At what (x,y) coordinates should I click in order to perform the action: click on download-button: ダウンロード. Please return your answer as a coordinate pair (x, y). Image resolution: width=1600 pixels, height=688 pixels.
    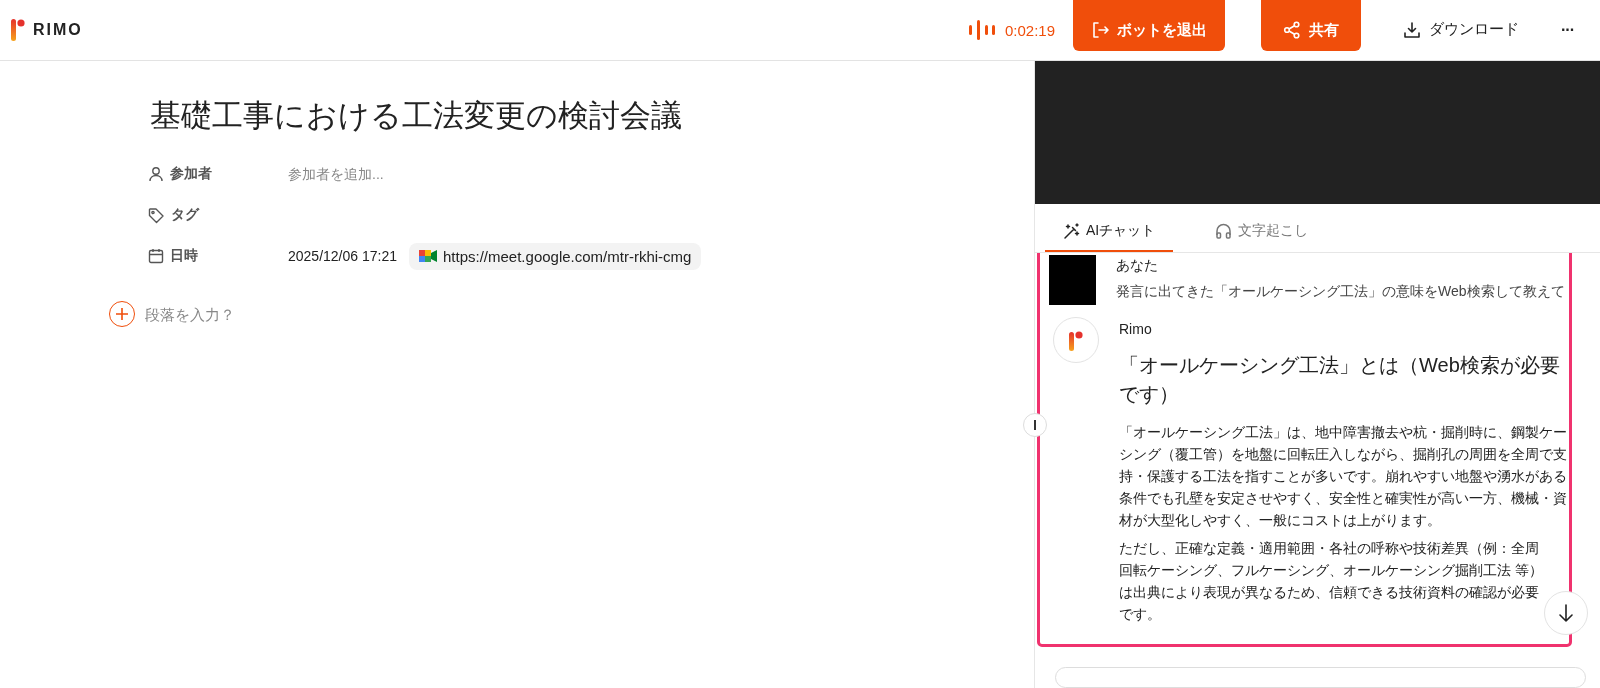
    Looking at the image, I should click on (1461, 30).